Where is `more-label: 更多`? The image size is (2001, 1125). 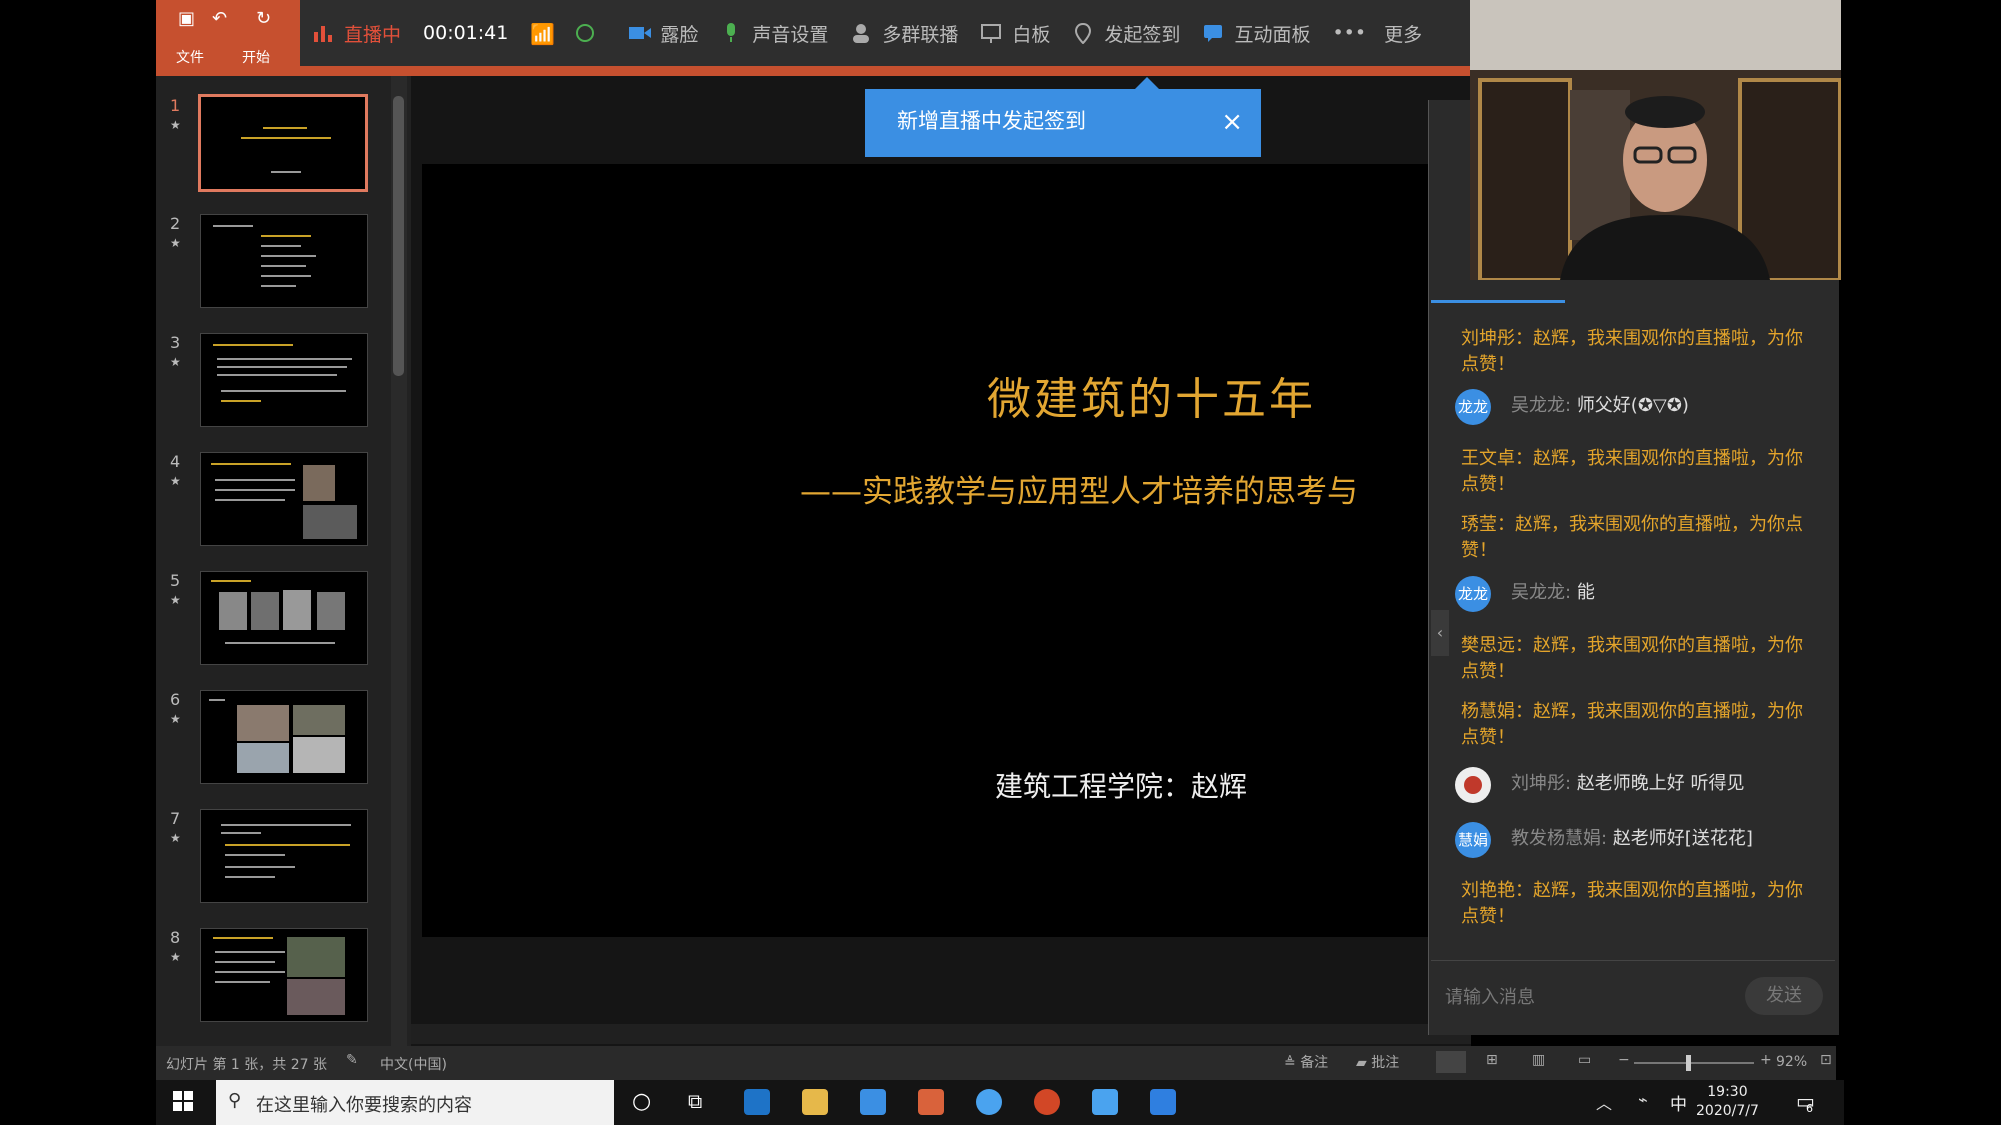 more-label: 更多 is located at coordinates (1403, 34).